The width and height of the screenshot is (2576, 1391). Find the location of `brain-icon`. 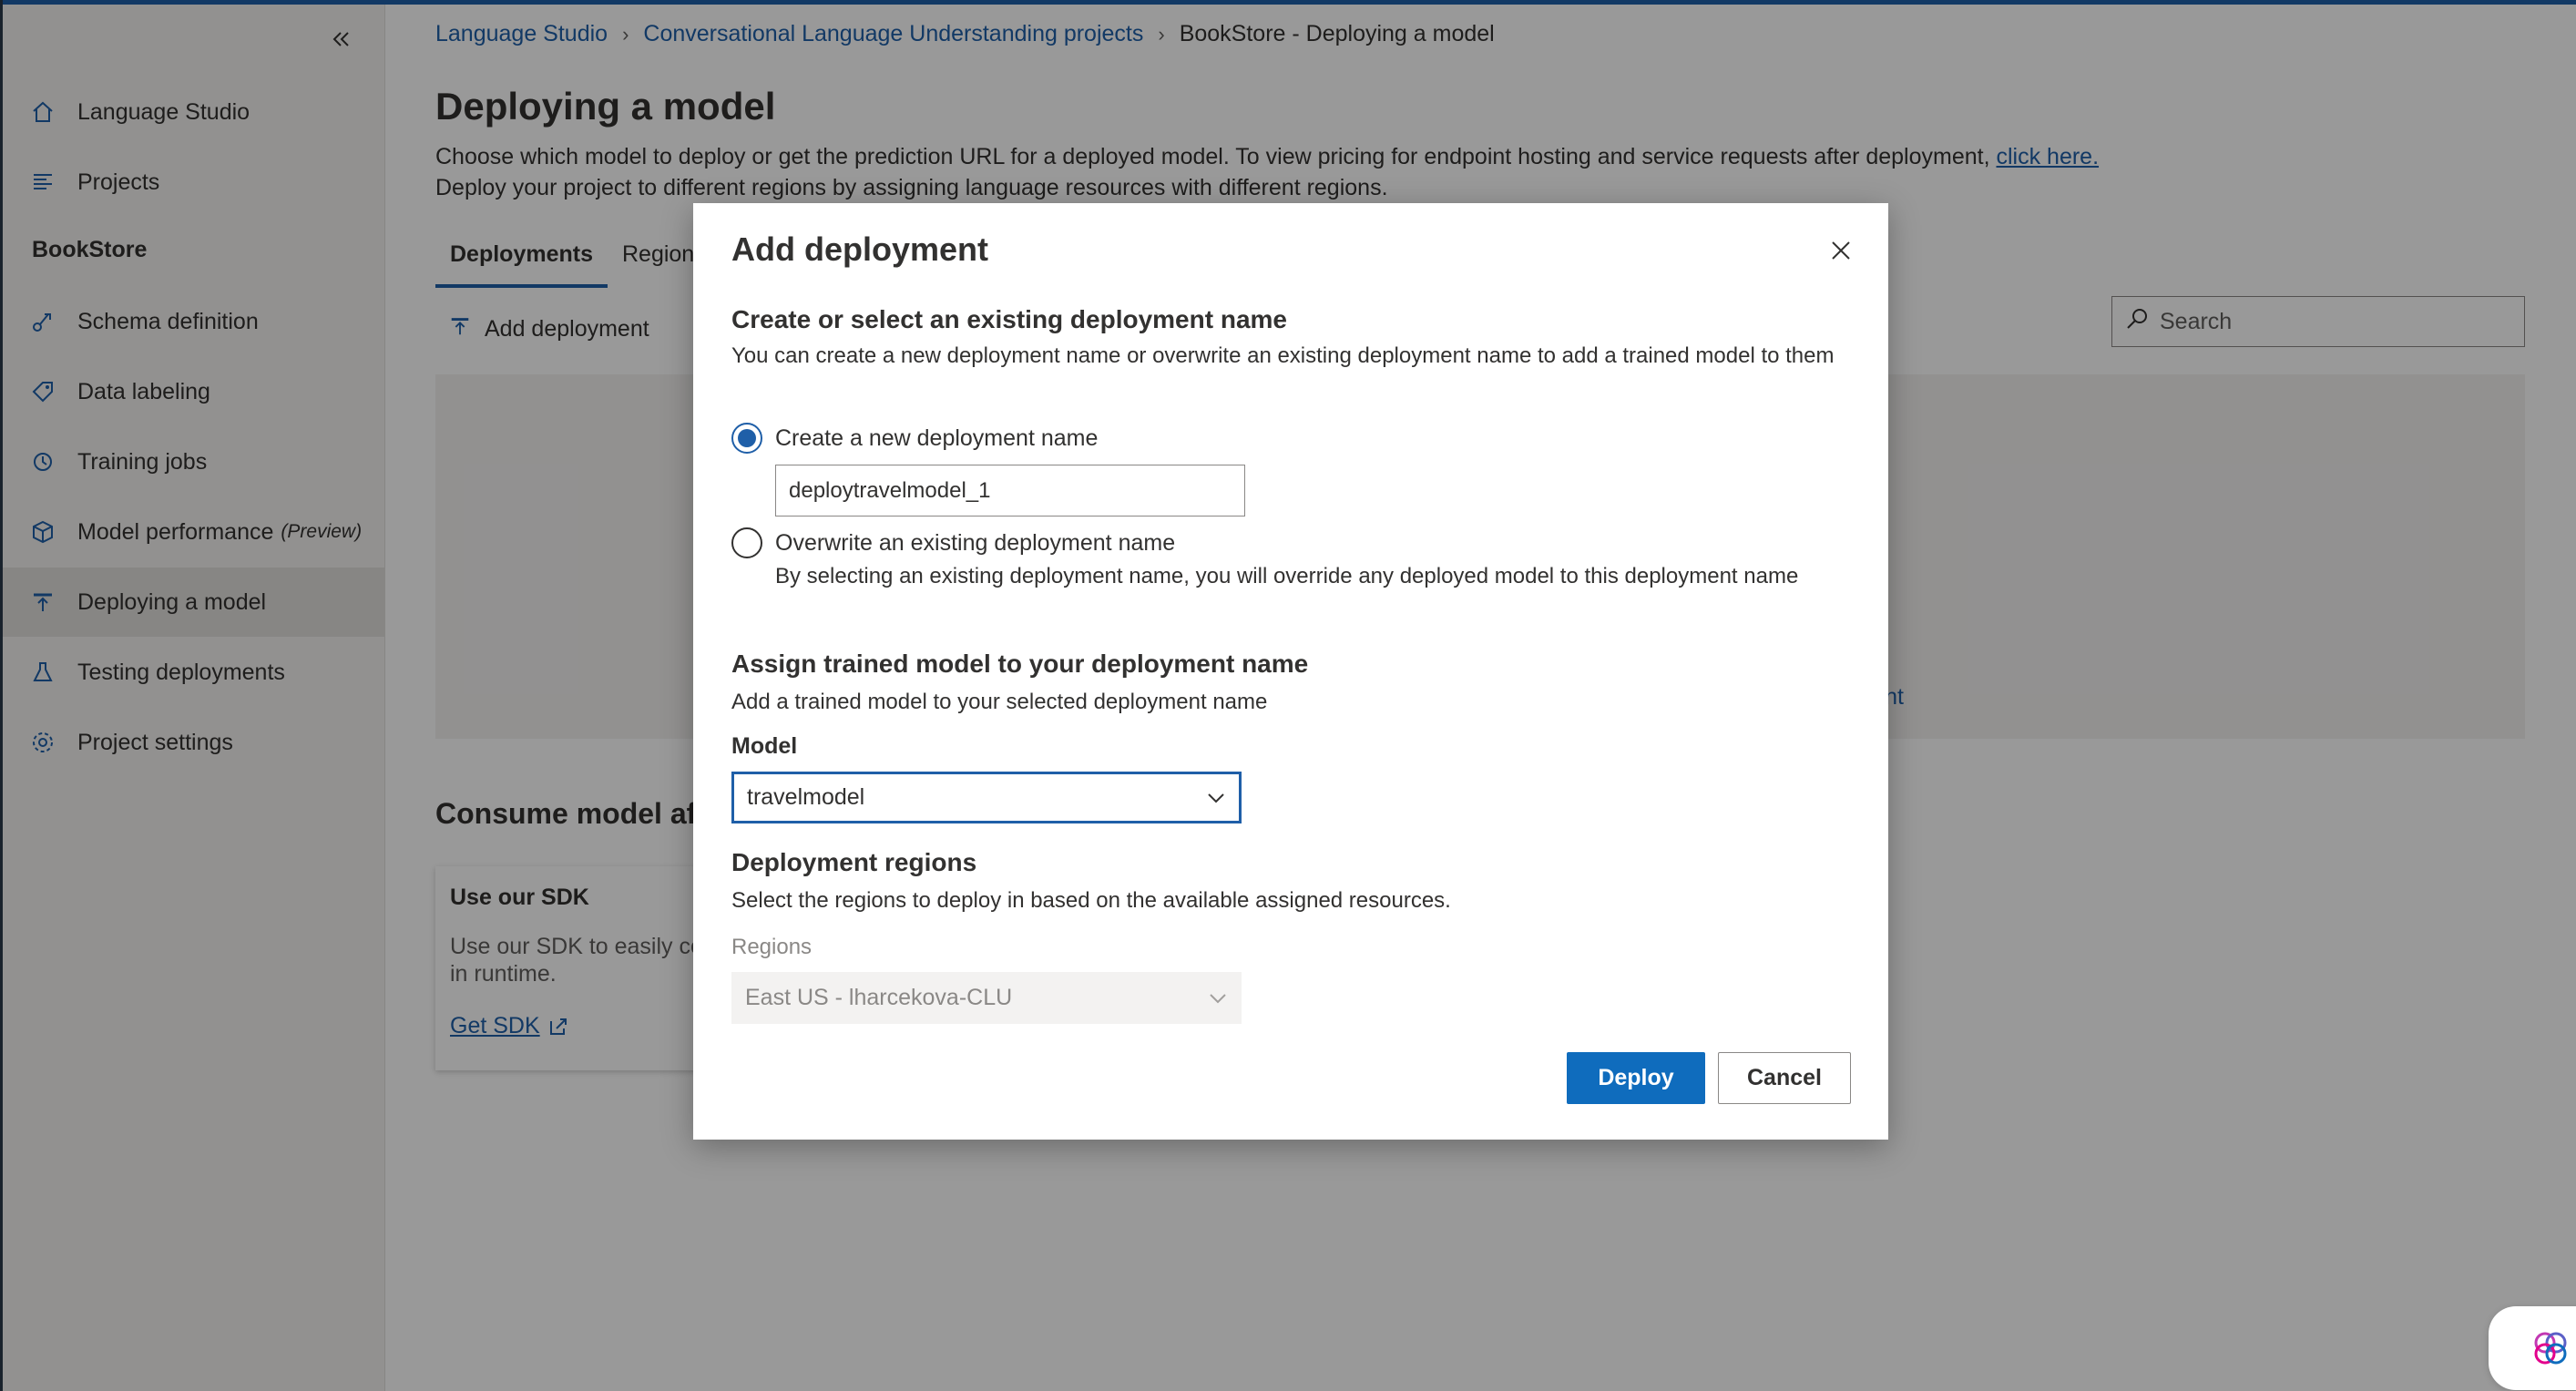

brain-icon is located at coordinates (2550, 1348).